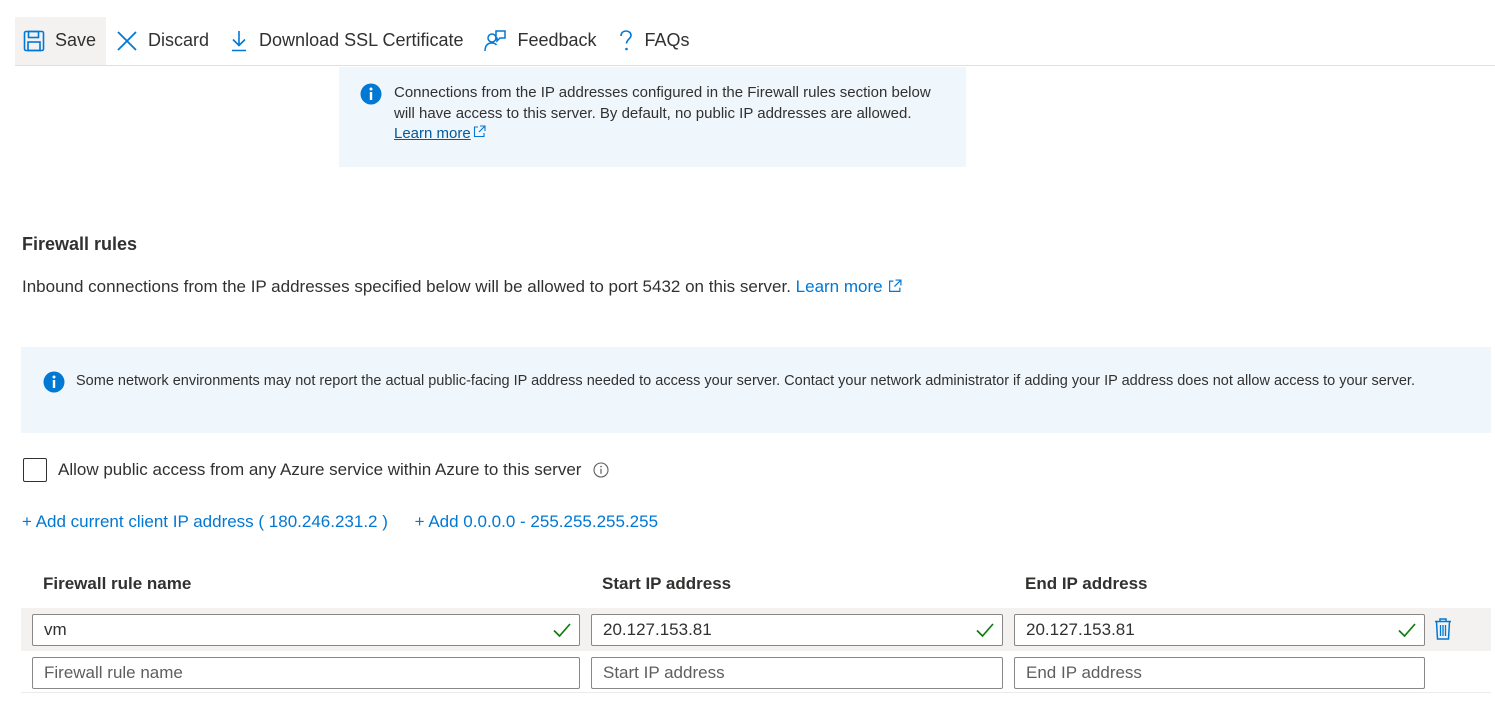 This screenshot has height=707, width=1495. What do you see at coordinates (1219, 630) in the screenshot?
I see `end-ip-input: 20.127.153.81` at bounding box center [1219, 630].